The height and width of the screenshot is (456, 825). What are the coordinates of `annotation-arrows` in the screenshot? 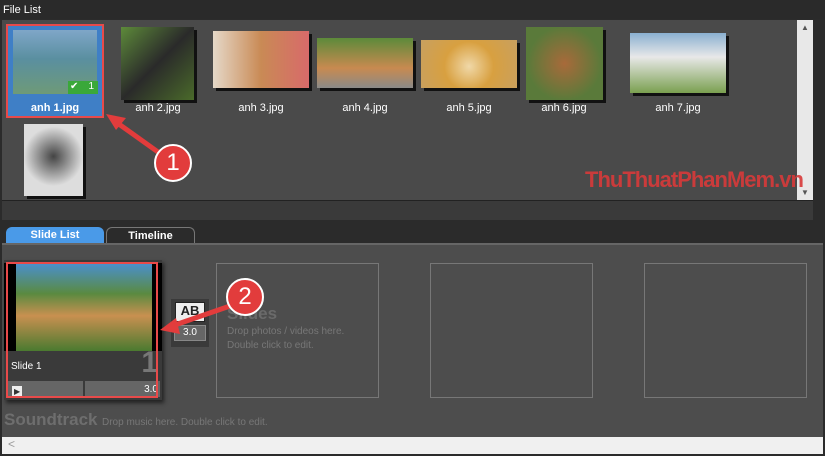 It's located at (168, 224).